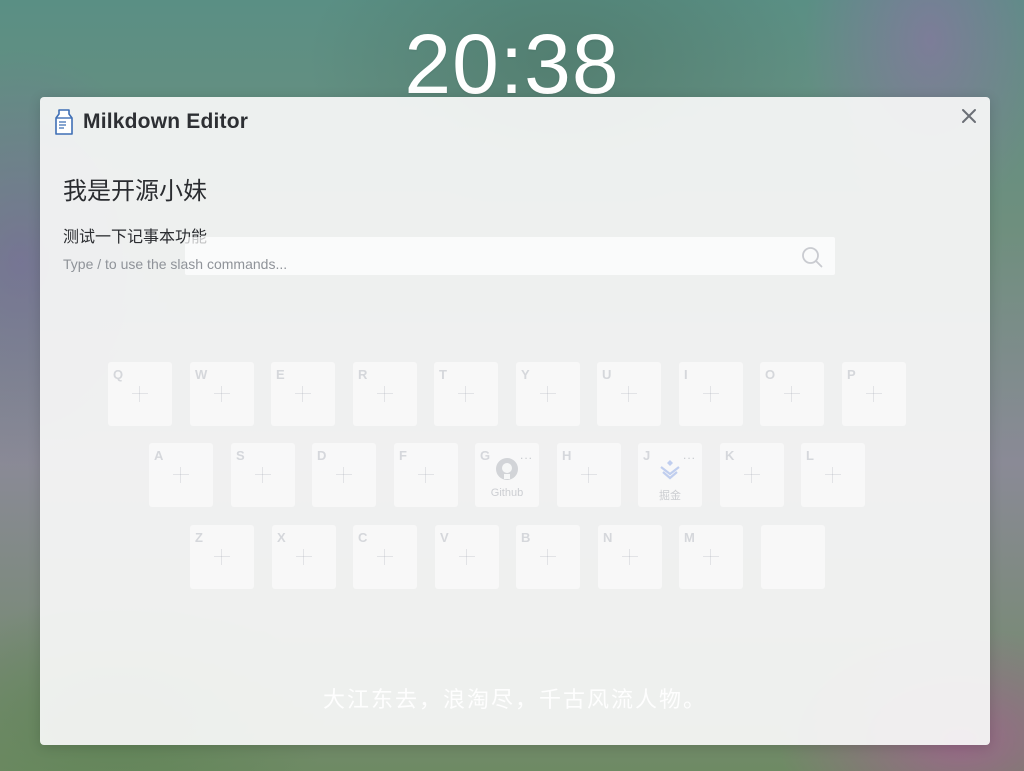 This screenshot has width=1024, height=771. I want to click on github-icon, so click(507, 469).